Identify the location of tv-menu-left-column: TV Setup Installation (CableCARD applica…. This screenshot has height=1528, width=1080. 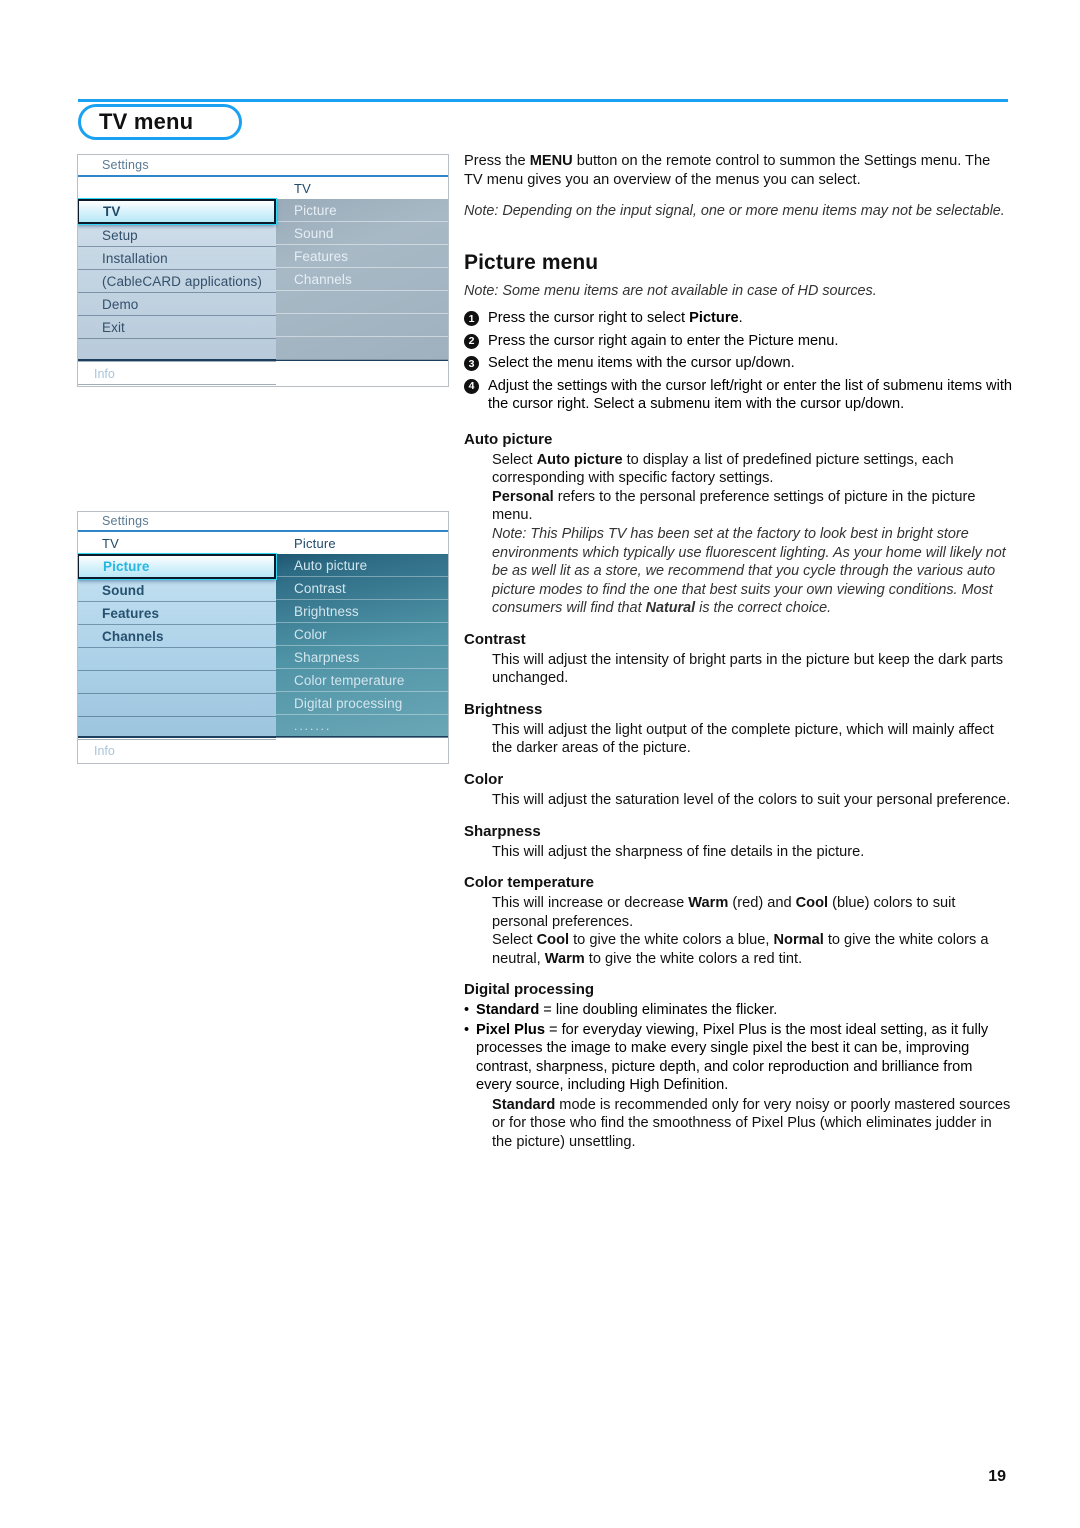
(177, 281).